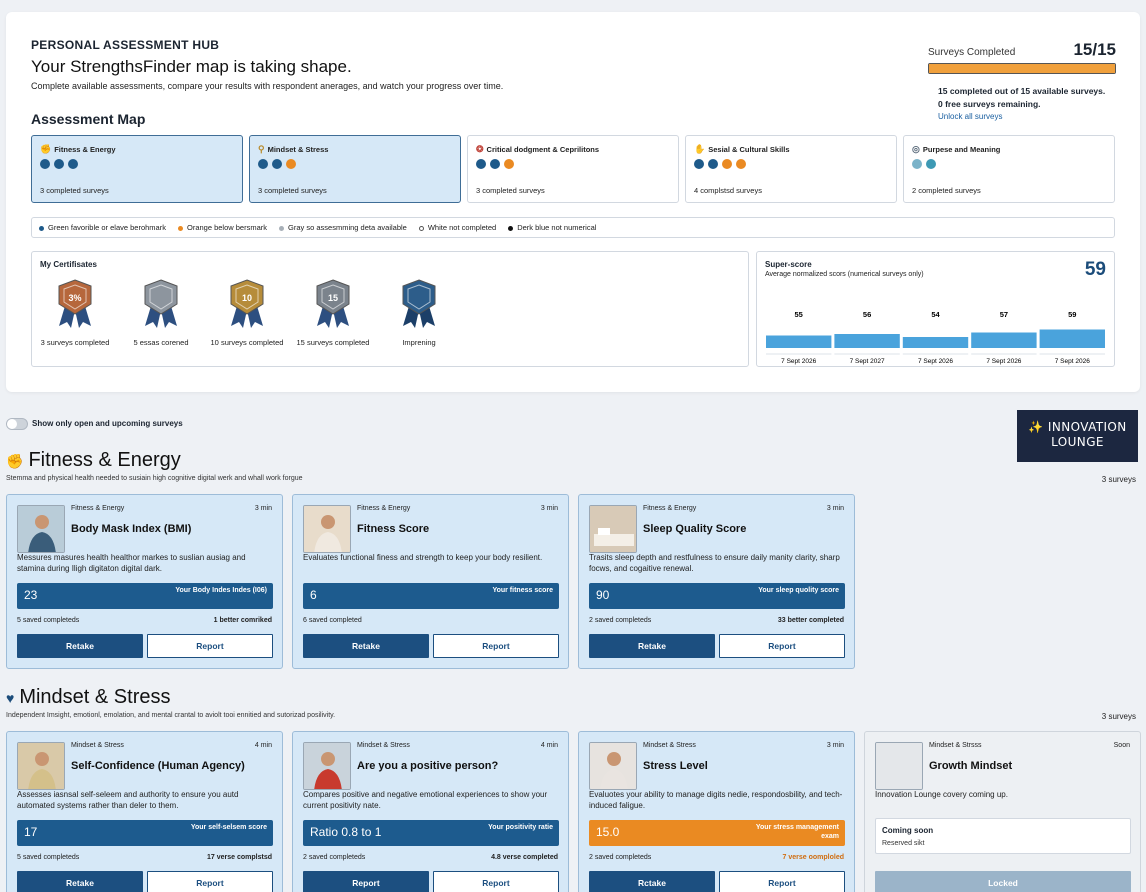 This screenshot has width=1146, height=892. I want to click on superscore-bar-value: 54, so click(935, 314).